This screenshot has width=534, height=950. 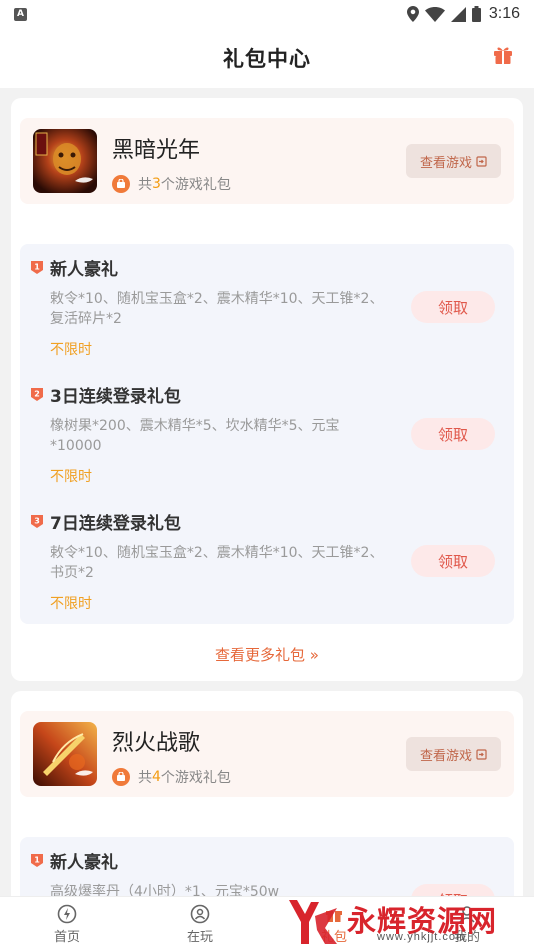 I want to click on rank-3-badge-icon: 3, so click(x=37, y=521).